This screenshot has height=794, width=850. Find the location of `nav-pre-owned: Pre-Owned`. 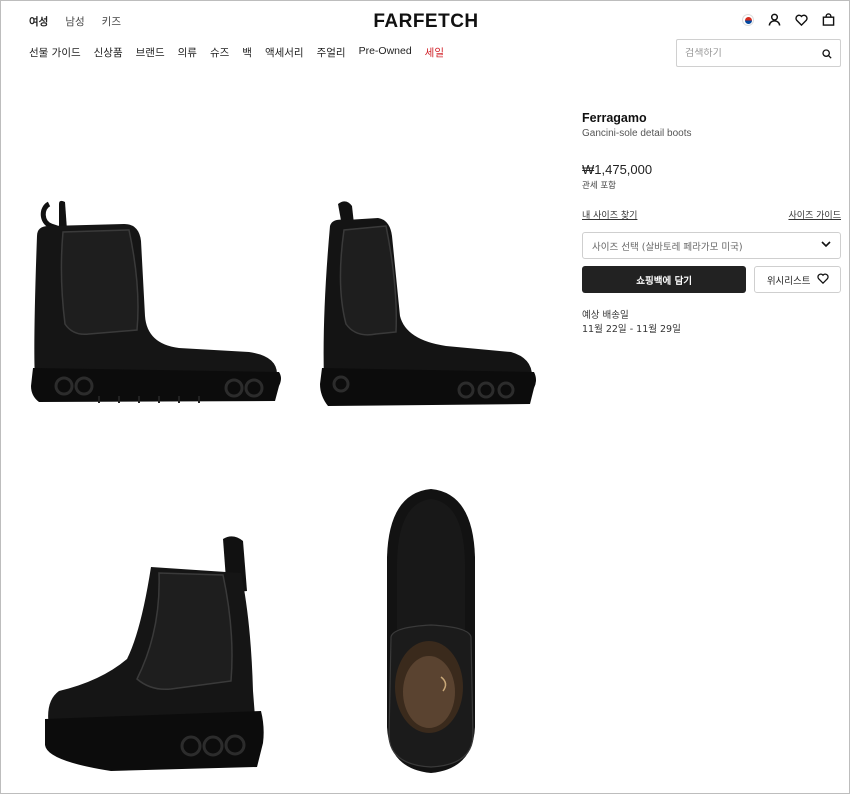

nav-pre-owned: Pre-Owned is located at coordinates (385, 52).